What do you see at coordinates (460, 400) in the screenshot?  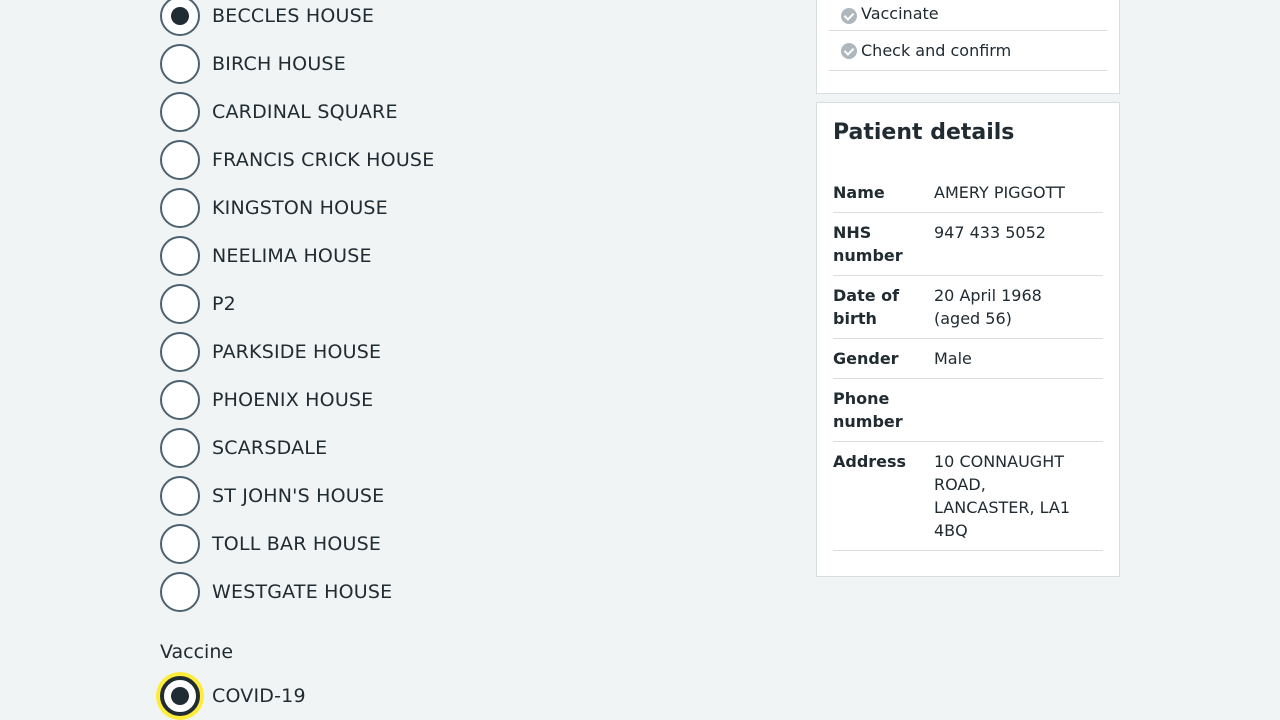 I see `location-option-phoenix-house: PHOENIX HOUSE` at bounding box center [460, 400].